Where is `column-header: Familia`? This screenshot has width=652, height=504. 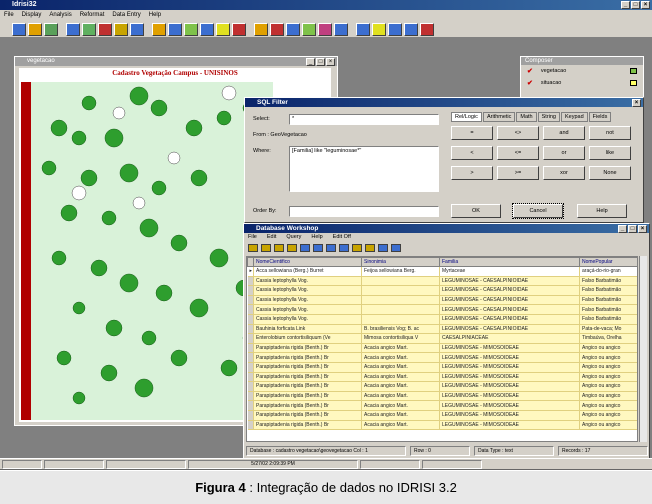 column-header: Familia is located at coordinates (509, 262).